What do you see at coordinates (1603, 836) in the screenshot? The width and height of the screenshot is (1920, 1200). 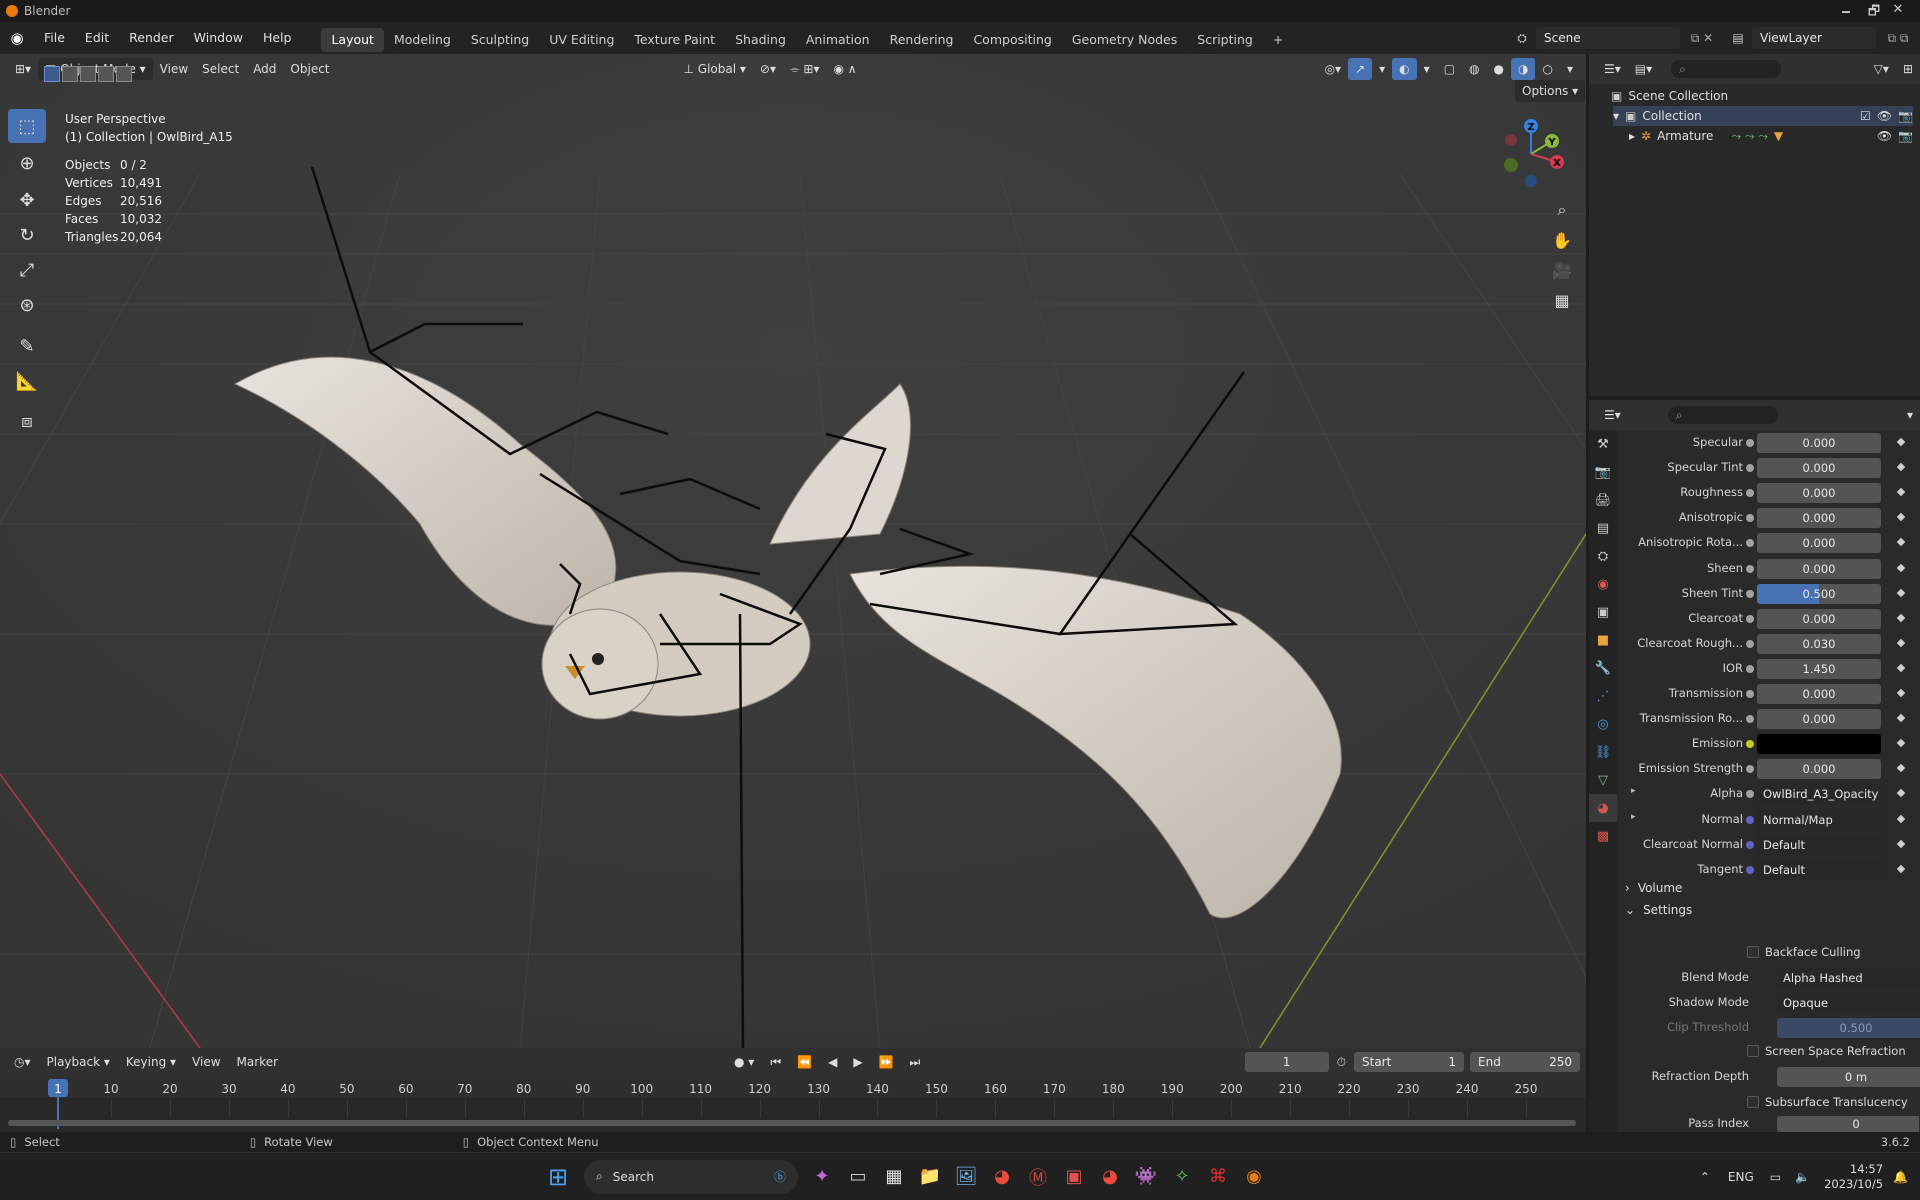 I see `texture-tab-icon: ▩` at bounding box center [1603, 836].